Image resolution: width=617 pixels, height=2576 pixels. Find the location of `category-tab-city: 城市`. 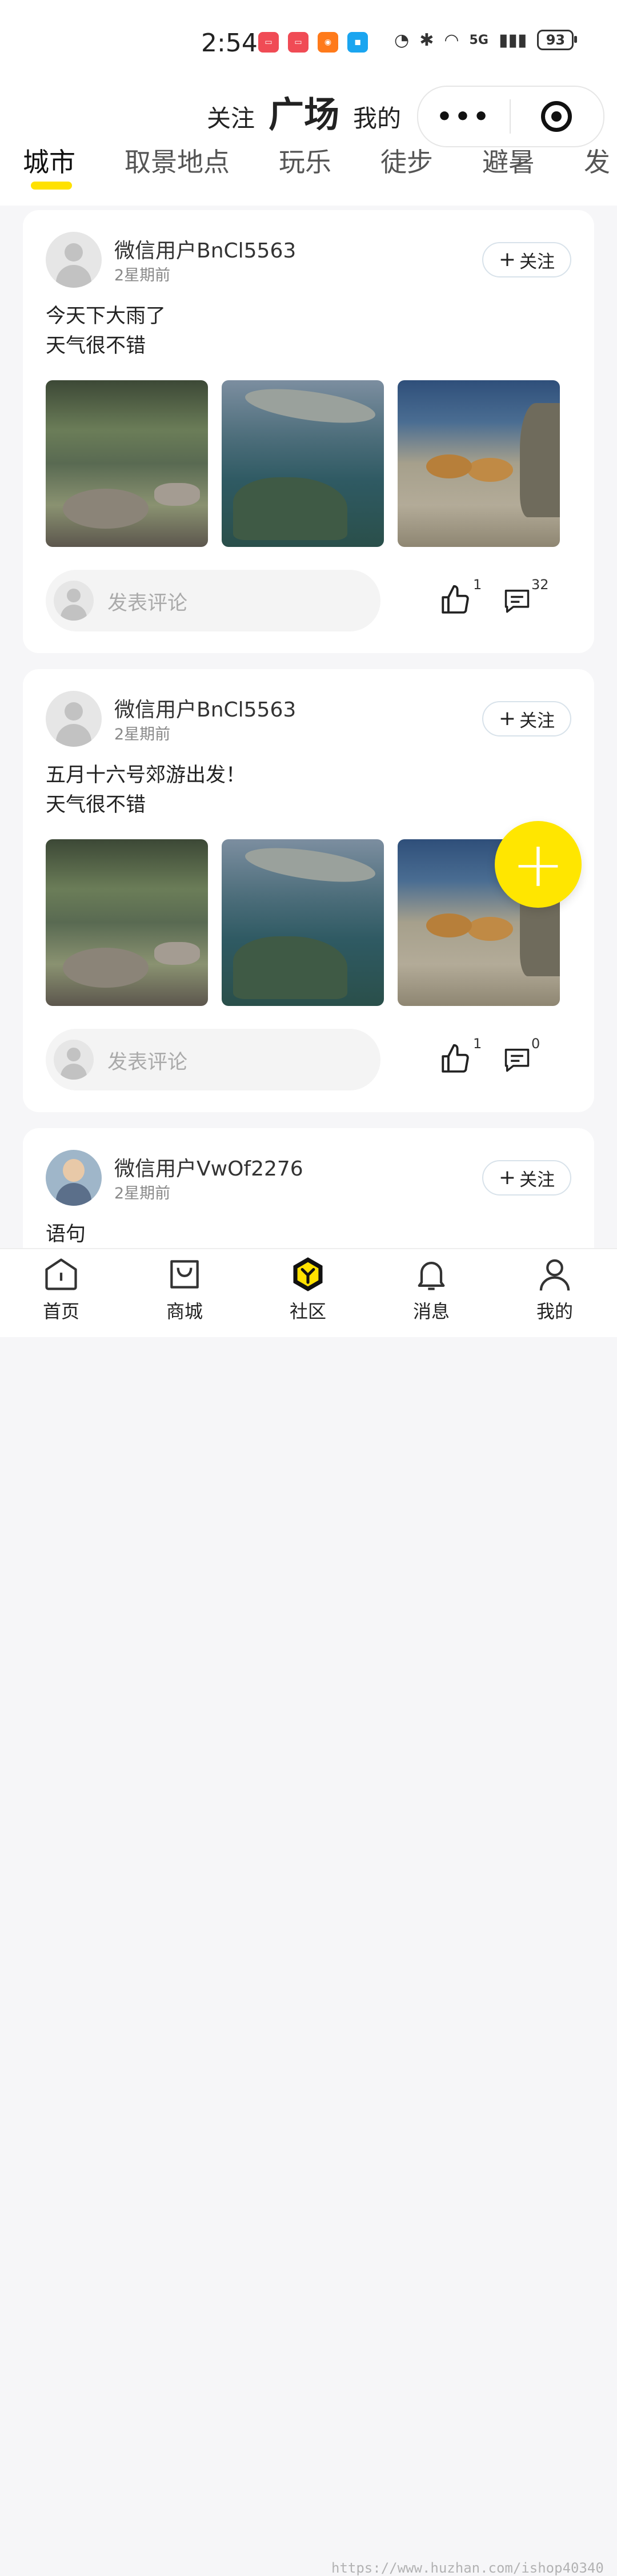

category-tab-city: 城市 is located at coordinates (49, 166).